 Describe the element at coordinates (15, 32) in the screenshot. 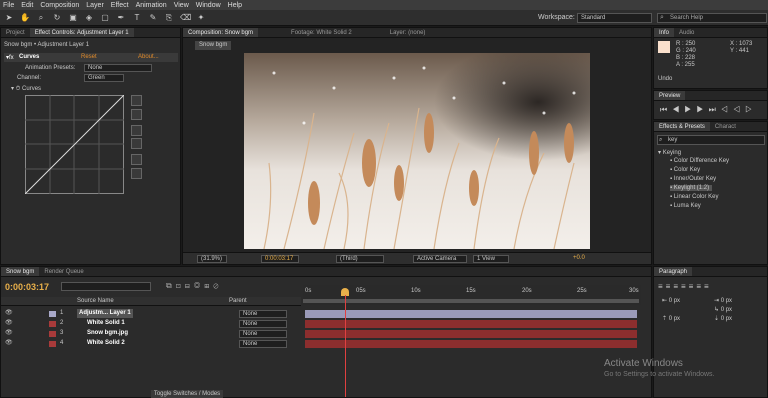

I see `tab-project: Project` at that location.